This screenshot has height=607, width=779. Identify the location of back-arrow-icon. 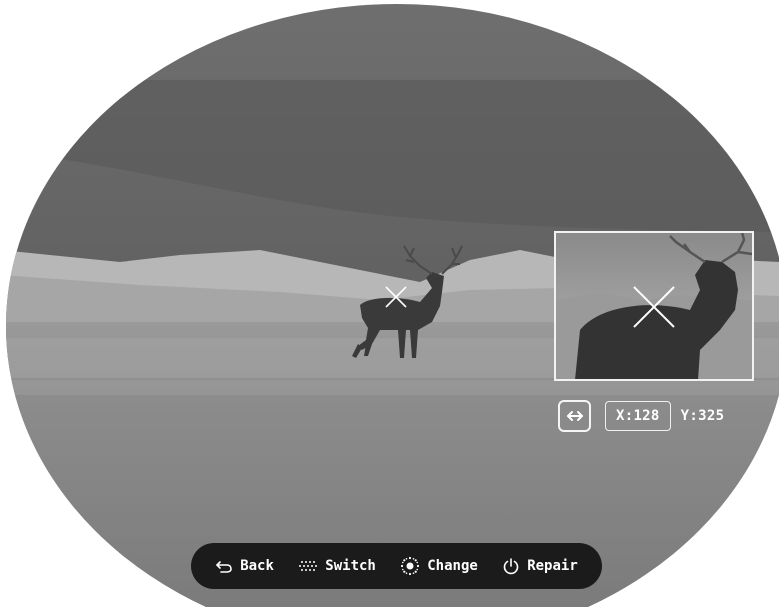
(224, 567).